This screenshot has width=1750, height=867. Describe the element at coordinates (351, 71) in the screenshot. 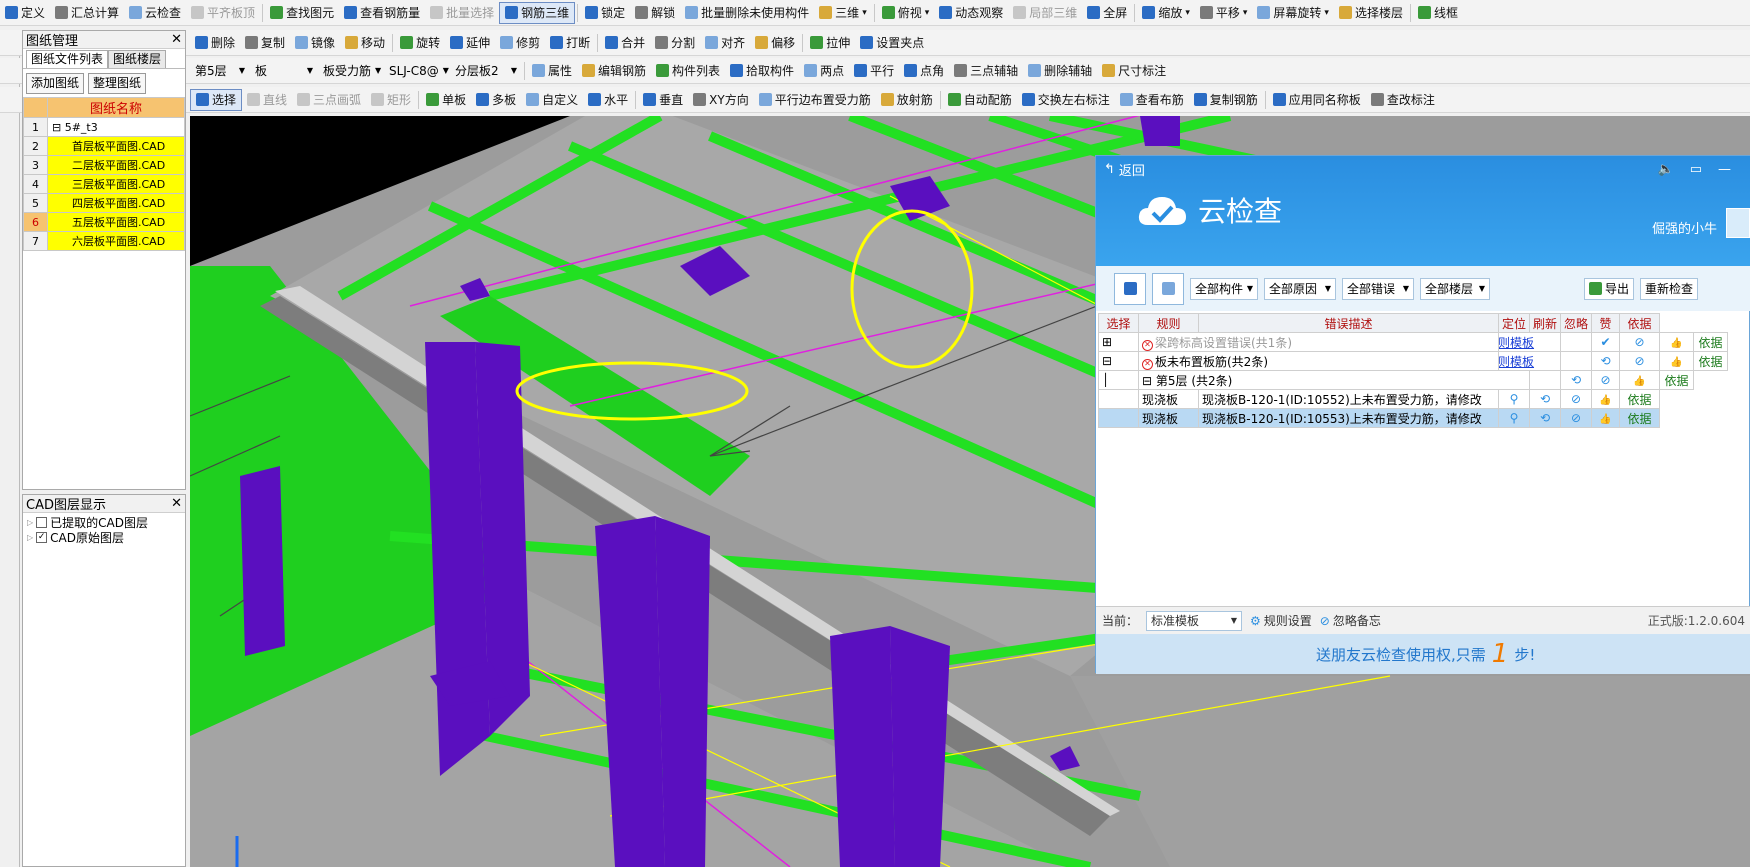

I see `selector-2: 板受力筋 ▼` at that location.